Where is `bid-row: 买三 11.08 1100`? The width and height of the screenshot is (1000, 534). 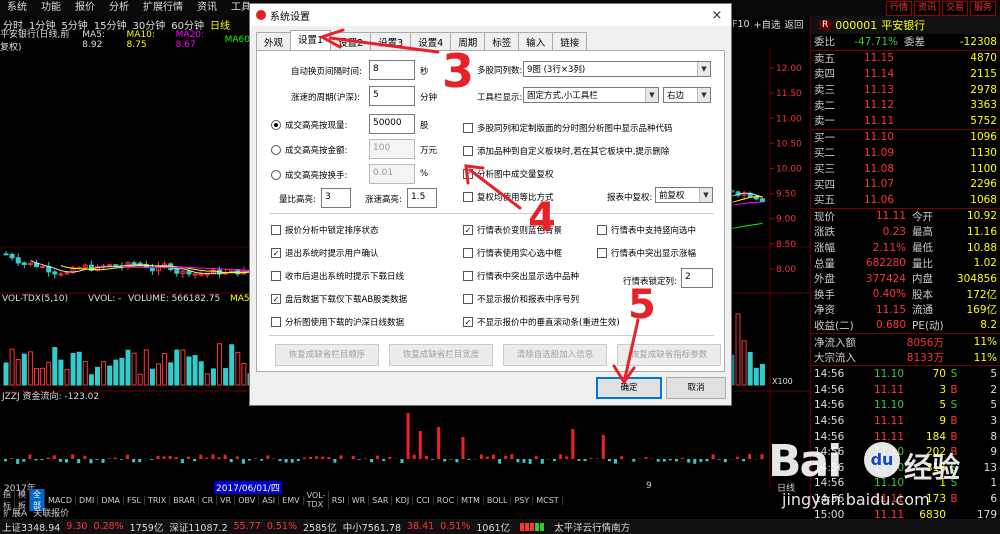
bid-row: 买三 11.08 1100 is located at coordinates (905, 169).